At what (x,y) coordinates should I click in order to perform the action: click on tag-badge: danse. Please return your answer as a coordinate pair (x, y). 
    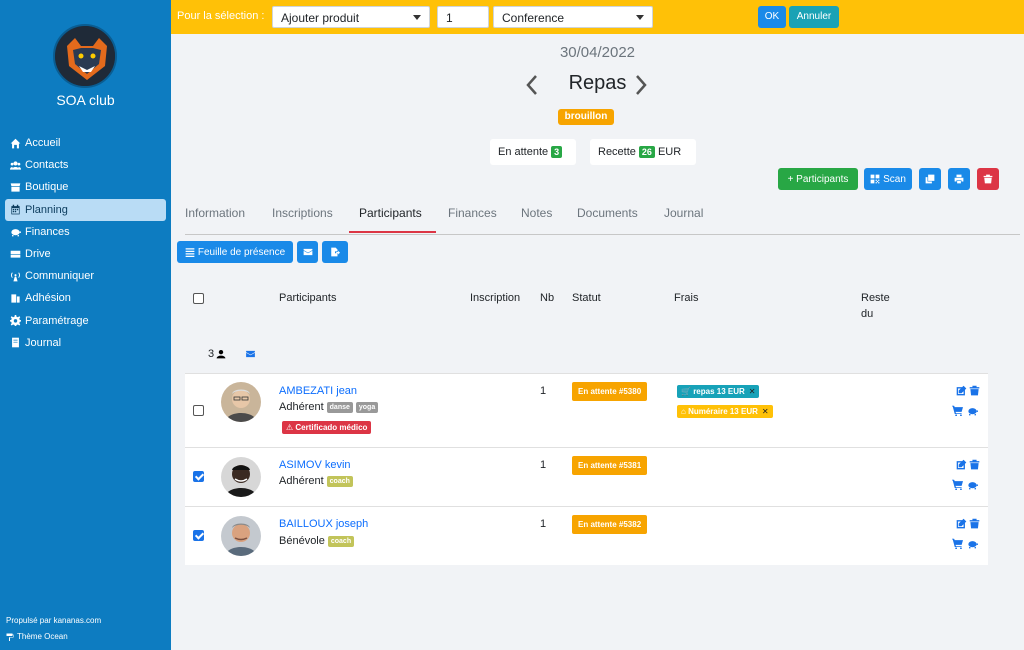
    Looking at the image, I should click on (339, 407).